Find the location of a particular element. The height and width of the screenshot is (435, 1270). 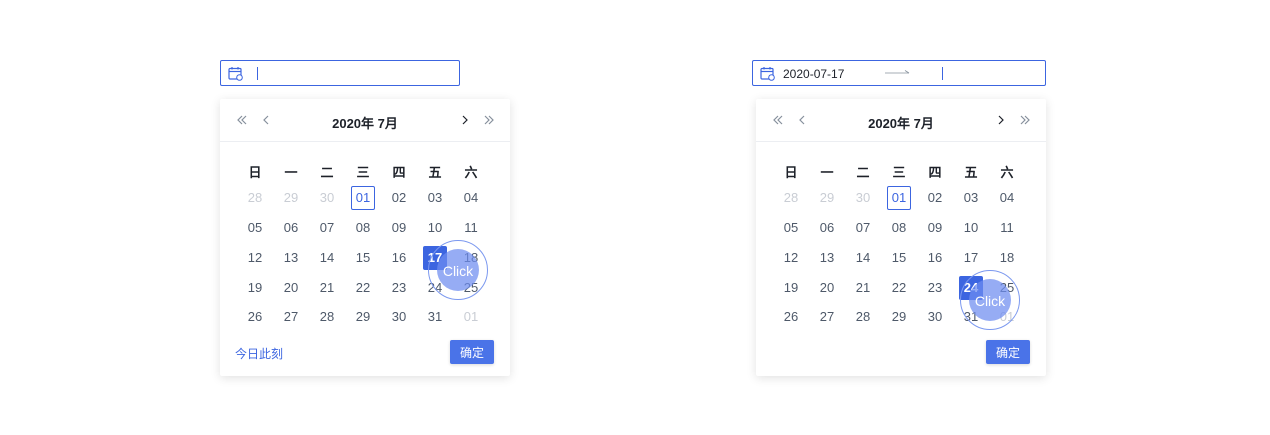

date-input is located at coordinates (340, 73).